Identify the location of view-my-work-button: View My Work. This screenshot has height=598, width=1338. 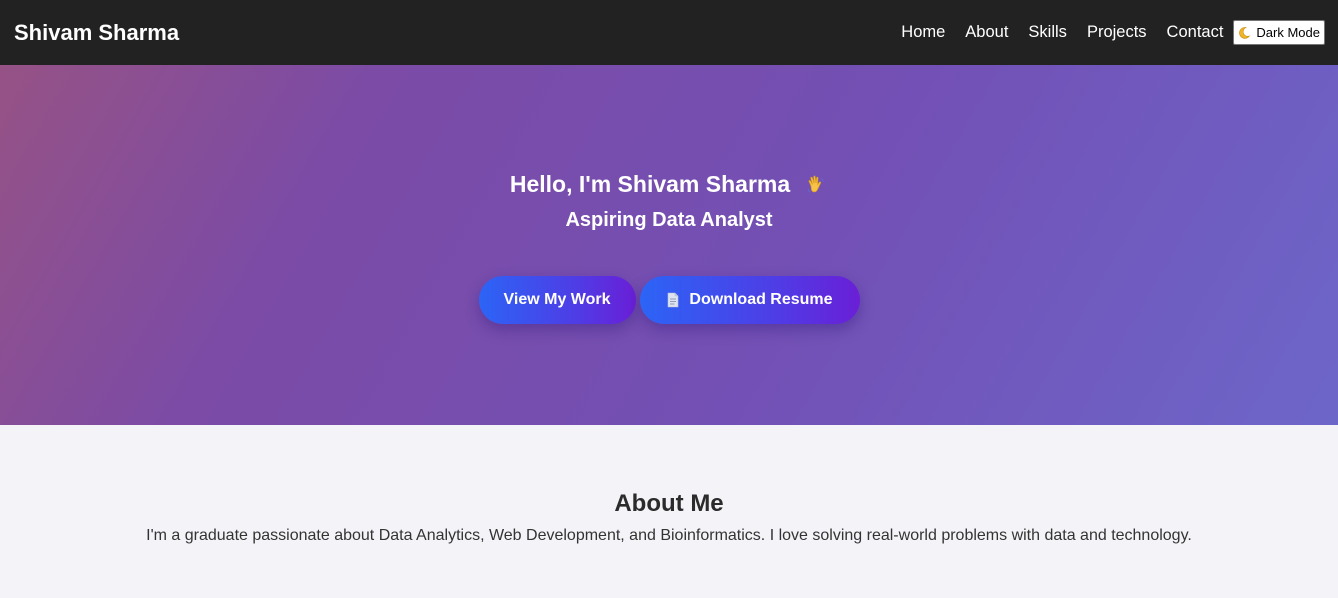
(557, 300).